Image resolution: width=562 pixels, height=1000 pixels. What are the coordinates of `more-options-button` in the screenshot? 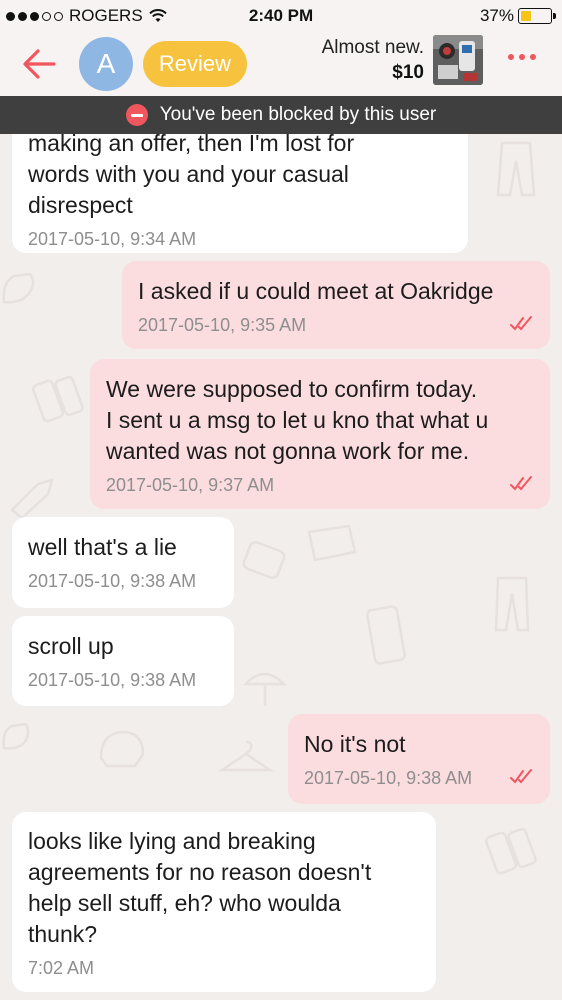 It's located at (522, 57).